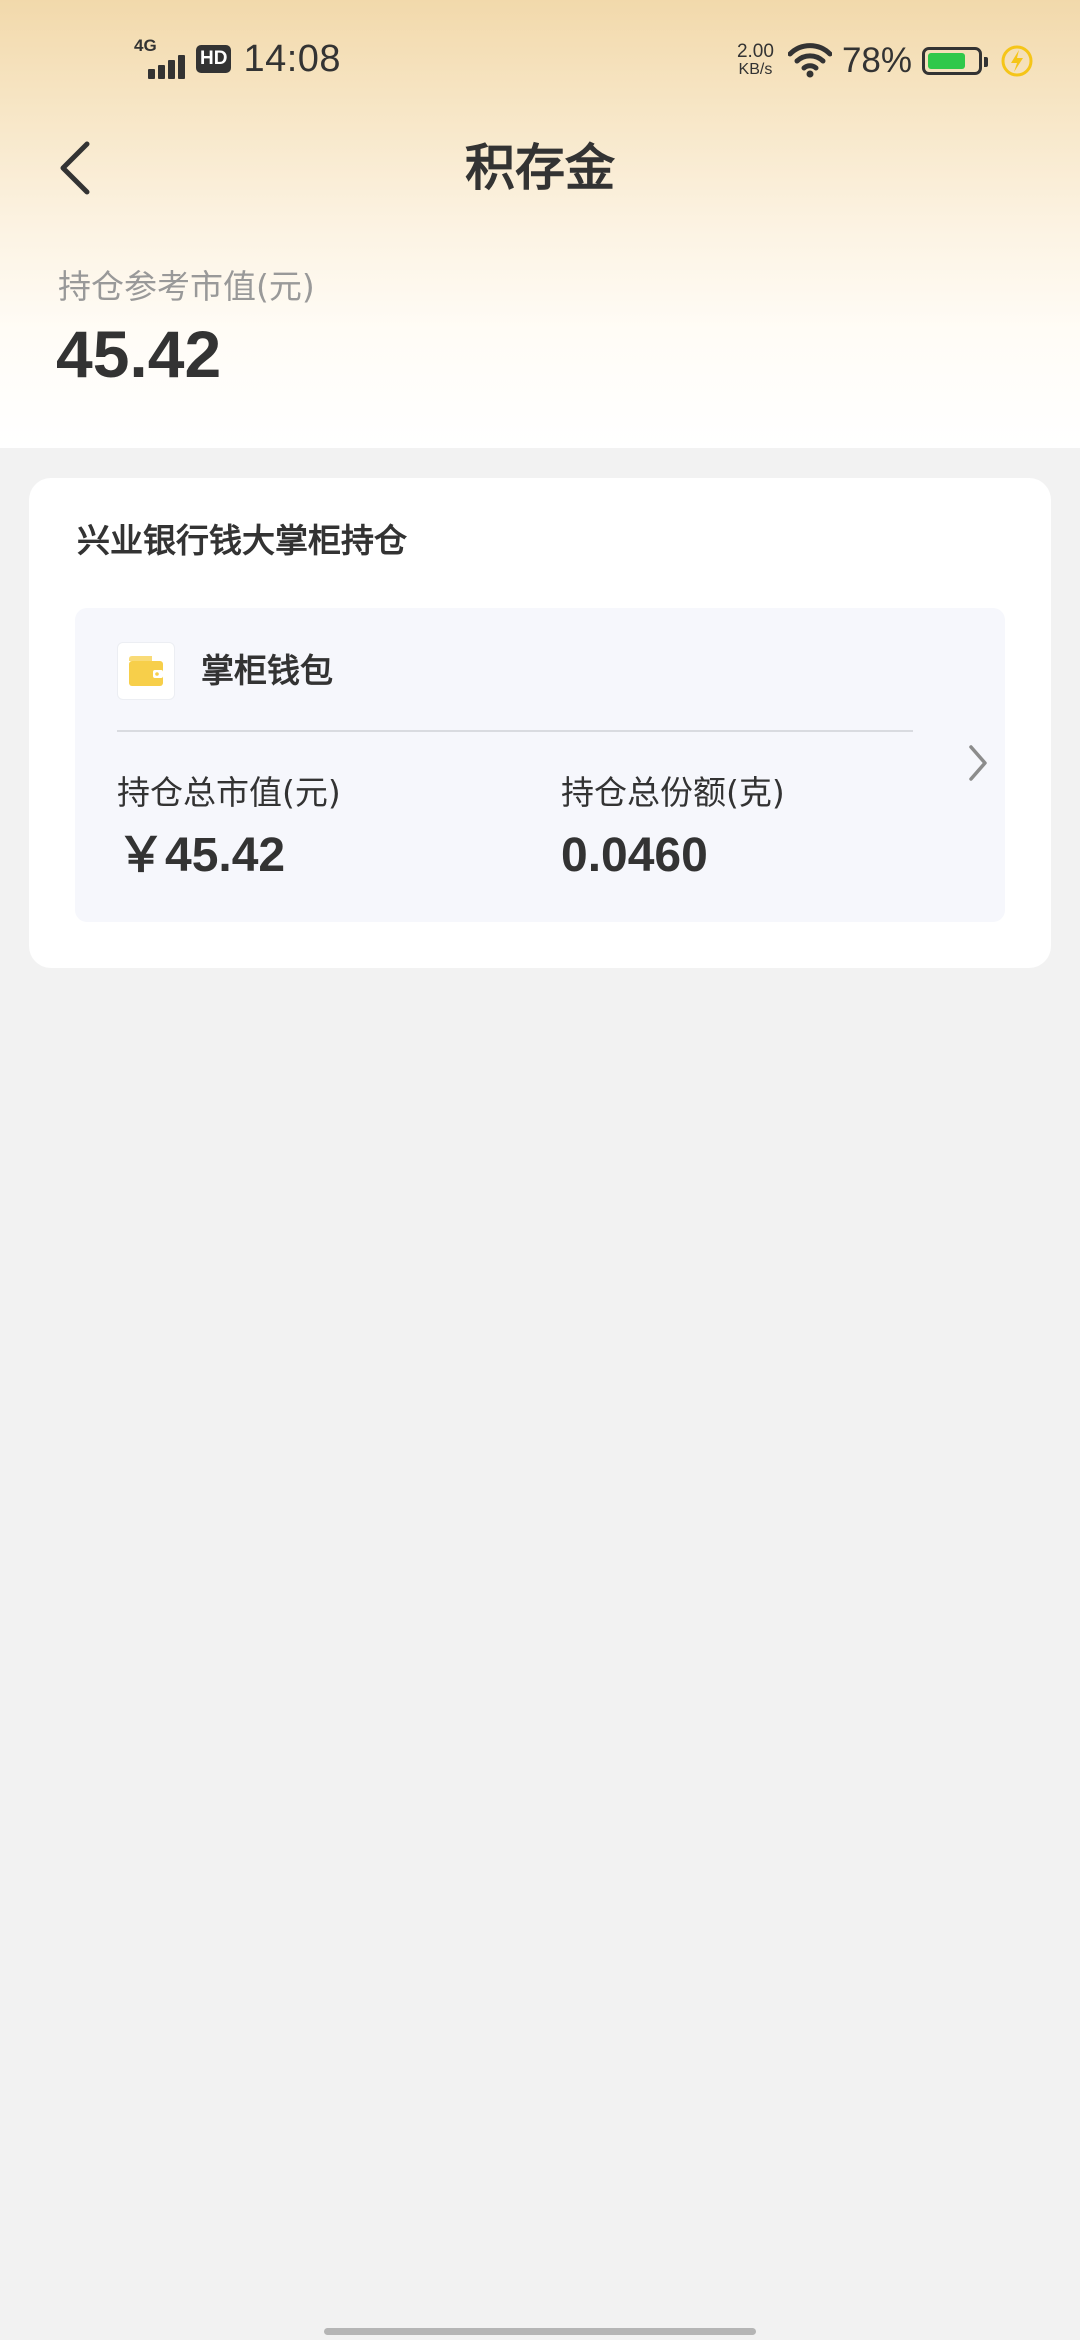 The height and width of the screenshot is (2340, 1080). Describe the element at coordinates (540, 168) in the screenshot. I see `page-title: 积存金` at that location.